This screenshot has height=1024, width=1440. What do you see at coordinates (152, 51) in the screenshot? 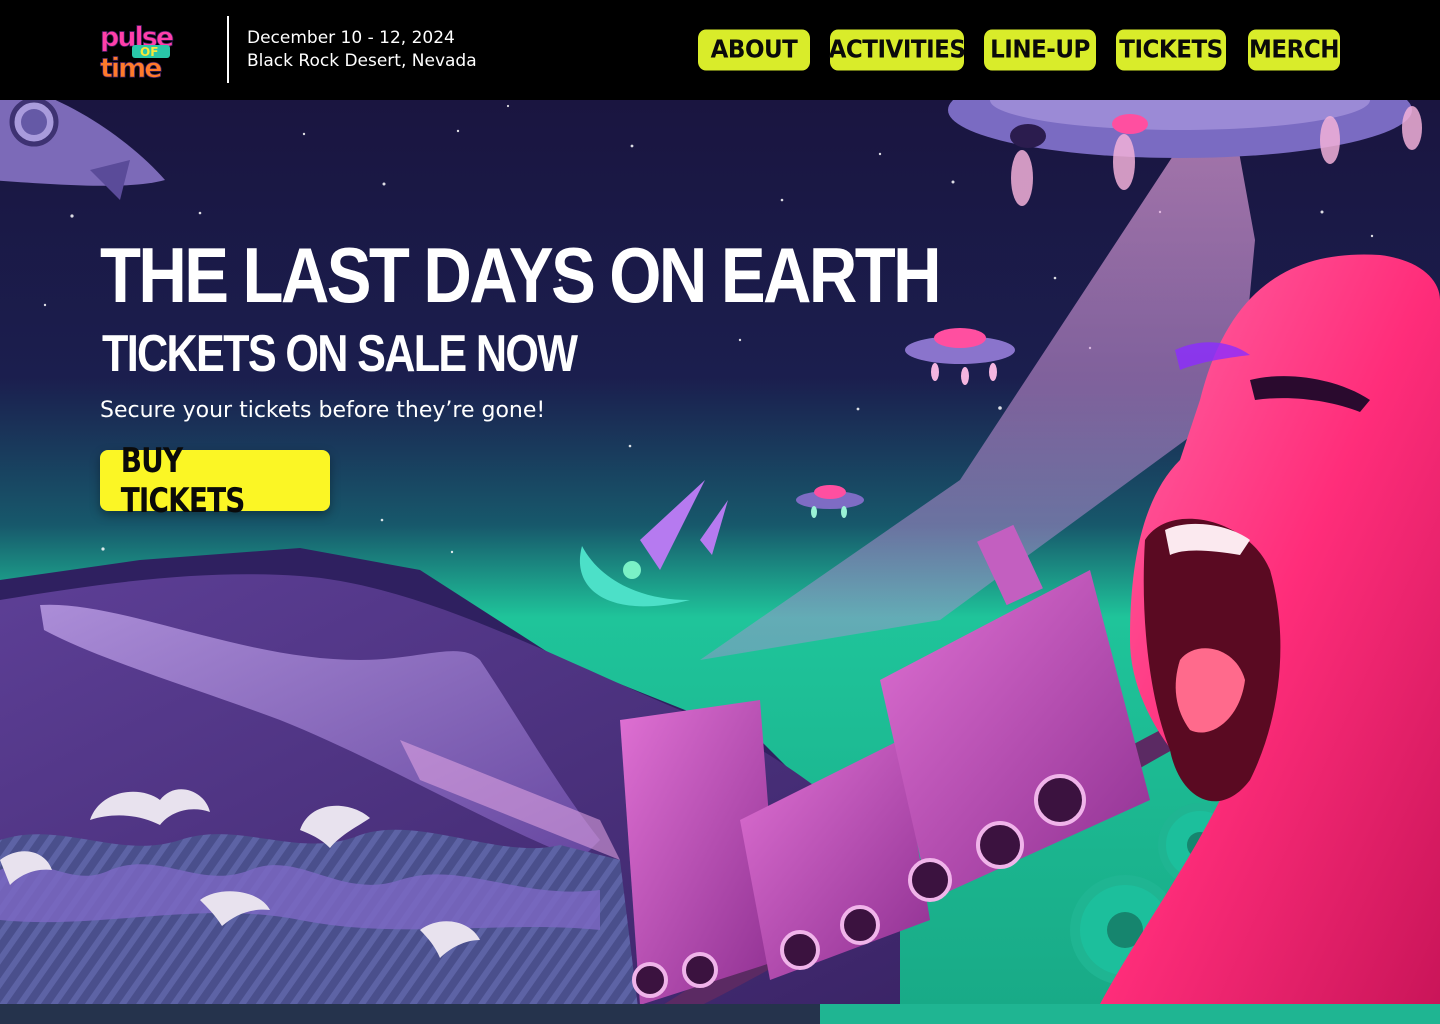
I see `pulse-of-time-logo: pulse OF time` at bounding box center [152, 51].